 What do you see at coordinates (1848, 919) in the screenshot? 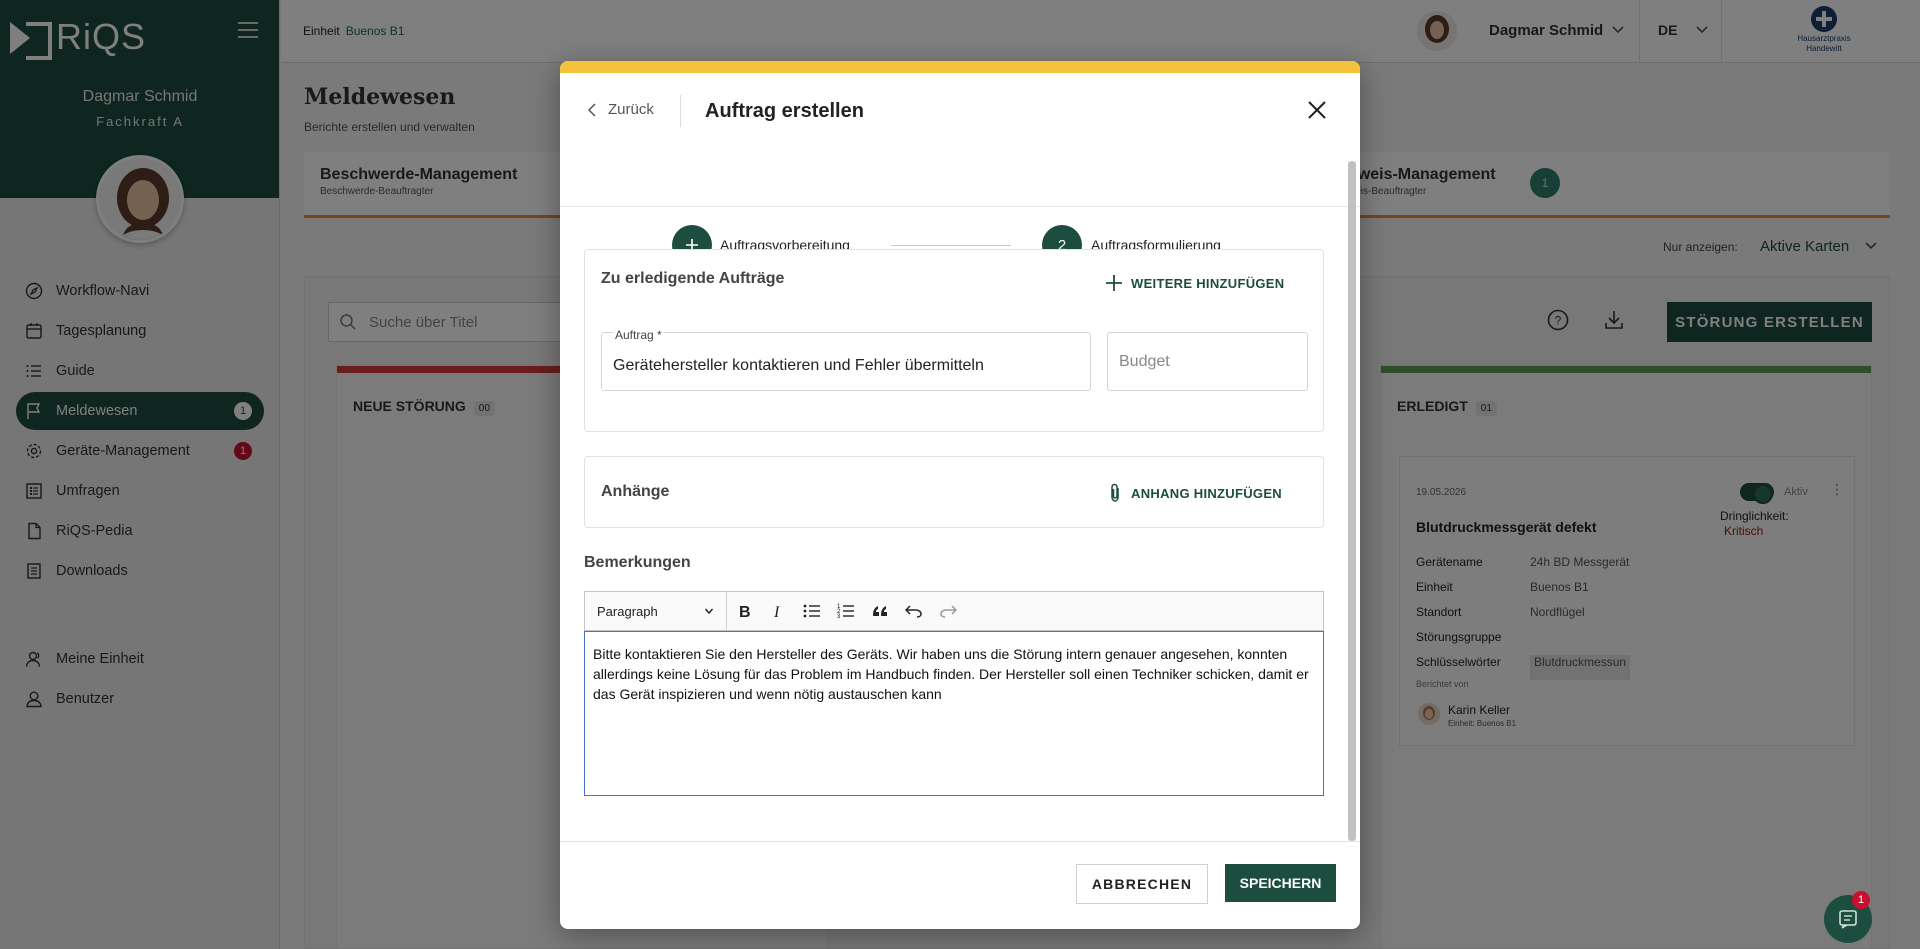
I see `chat-icon` at bounding box center [1848, 919].